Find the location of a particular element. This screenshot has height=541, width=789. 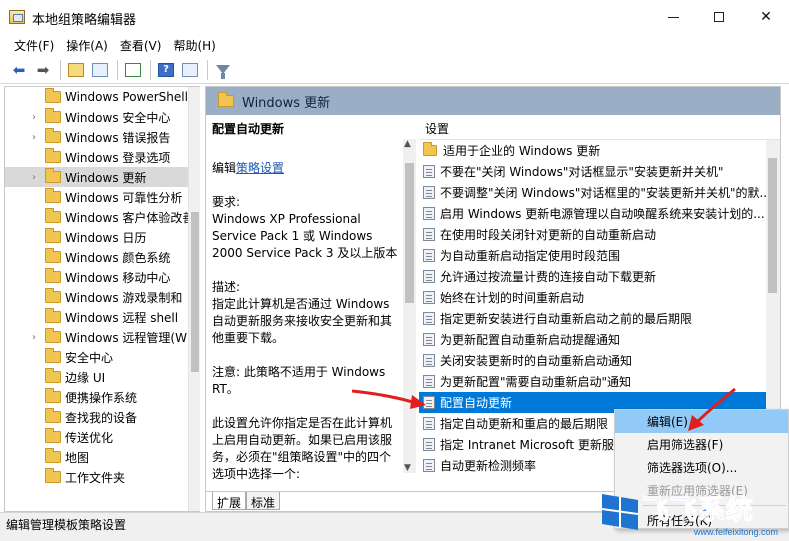

policy-label: 始终在计划的时间重新启动 is located at coordinates (512, 298).